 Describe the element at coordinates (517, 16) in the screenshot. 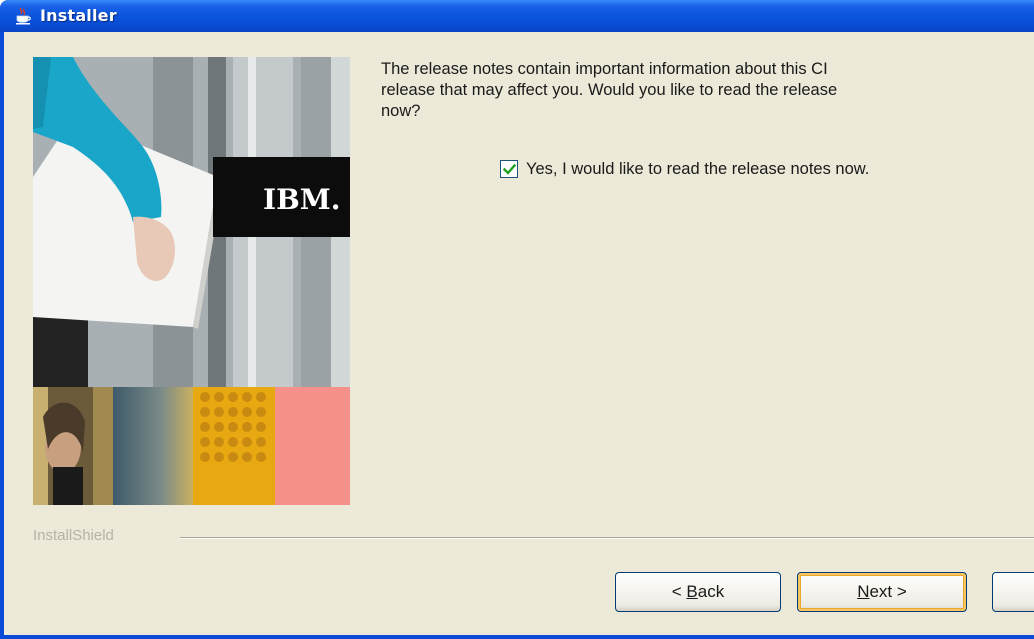

I see `title-bar: Installer` at that location.